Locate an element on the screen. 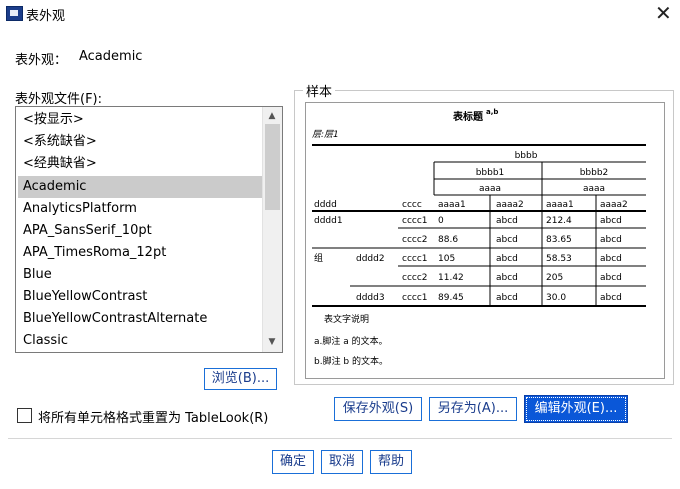  sample-row-1: dddd1 cccc1 0 abcd 212.4 abcd is located at coordinates (468, 221).